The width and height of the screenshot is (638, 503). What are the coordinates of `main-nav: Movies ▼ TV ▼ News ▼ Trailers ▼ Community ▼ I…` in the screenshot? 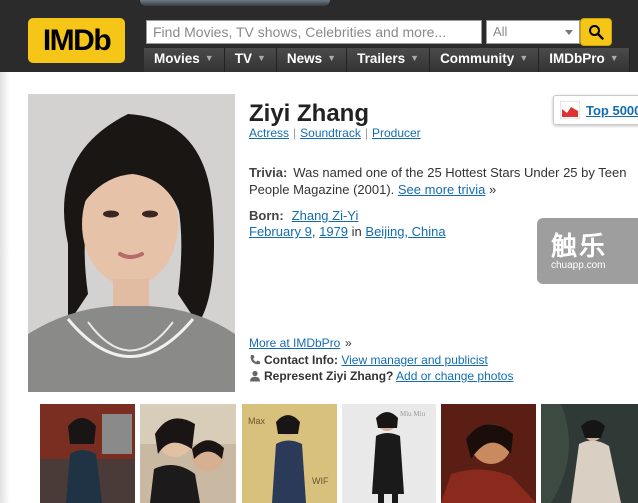 It's located at (387, 60).